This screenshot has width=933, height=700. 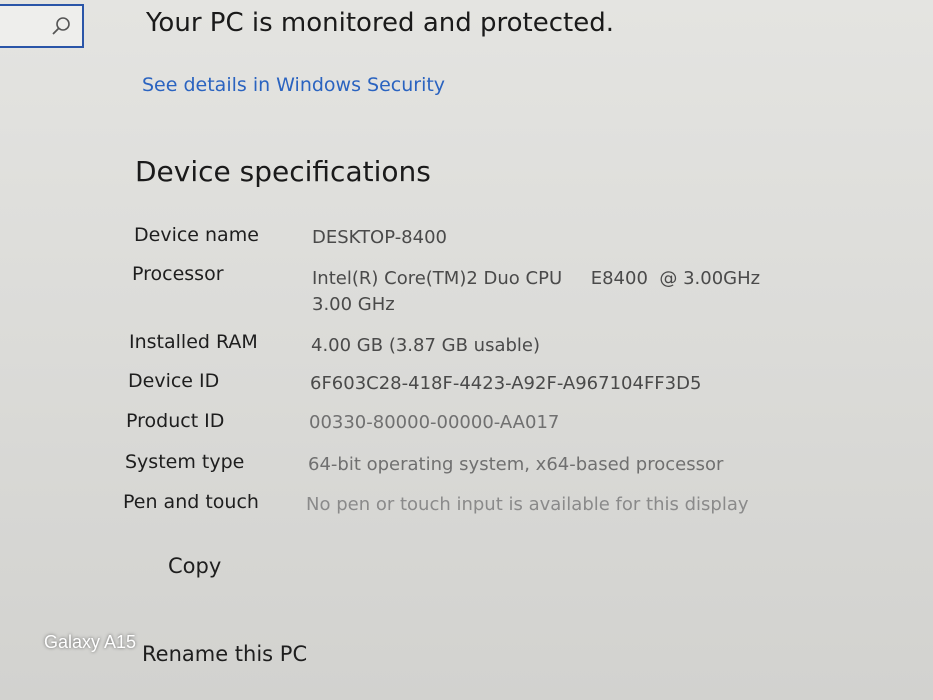 What do you see at coordinates (353, 304) in the screenshot?
I see `processor-speed-value: 3.00 GHz` at bounding box center [353, 304].